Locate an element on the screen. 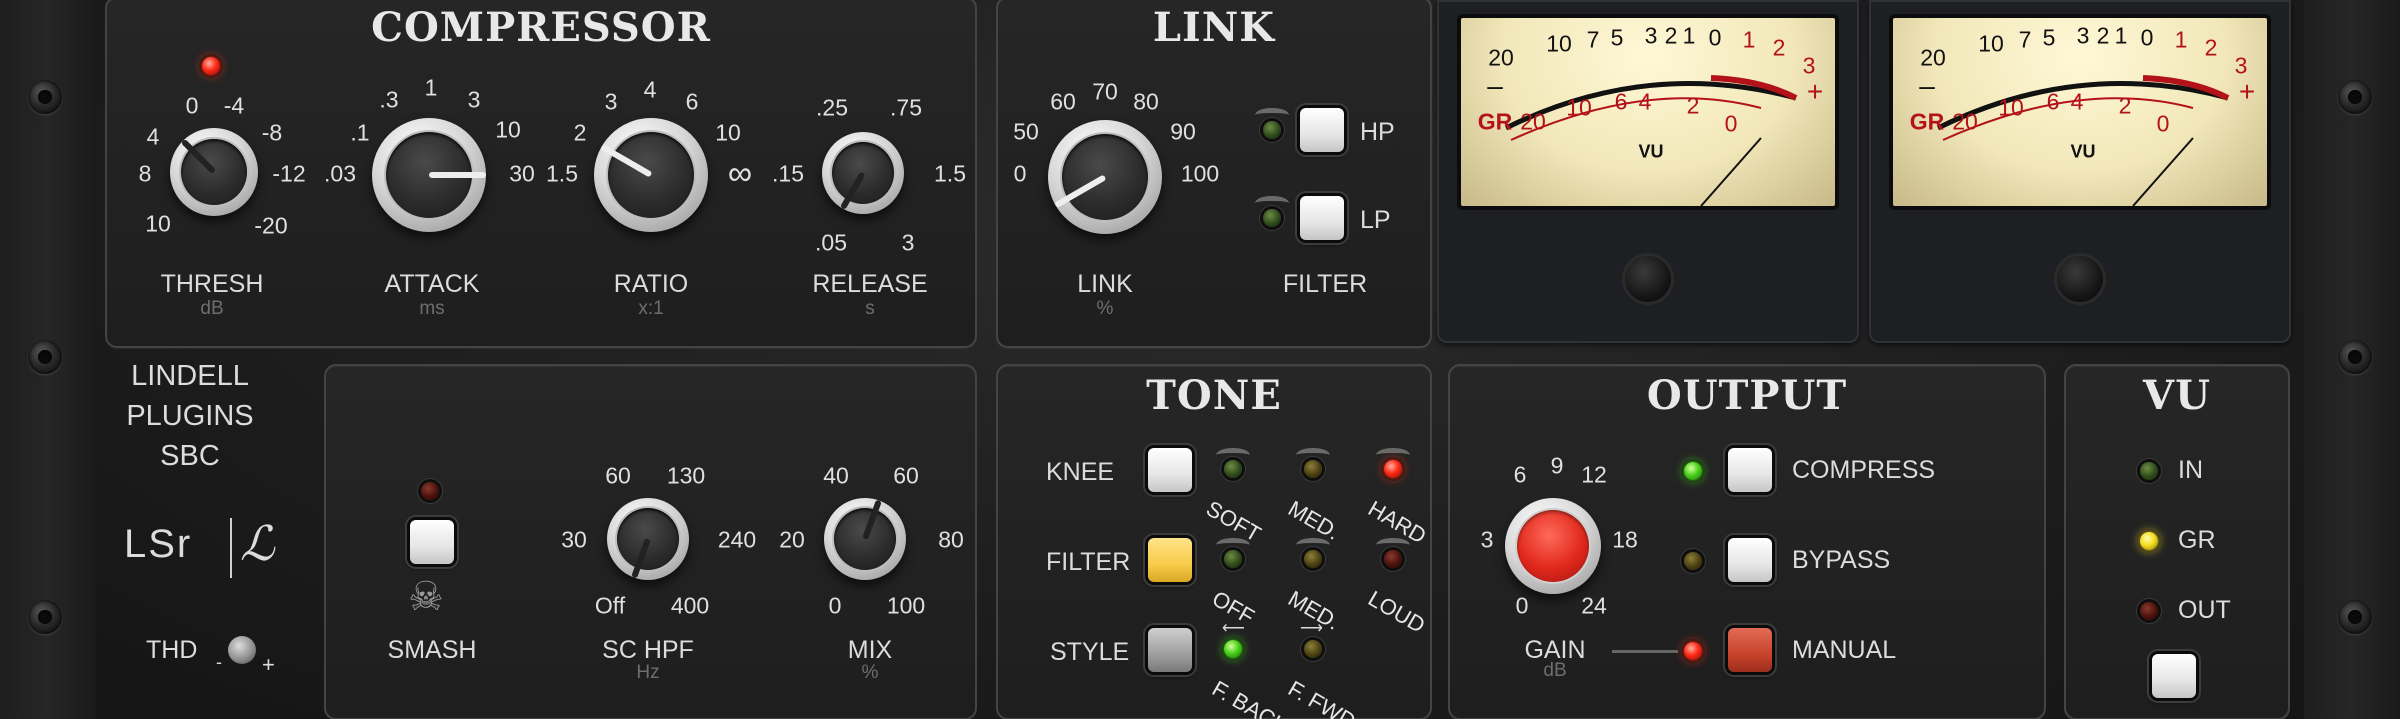 The width and height of the screenshot is (2400, 719). mix-label: MIX is located at coordinates (870, 650).